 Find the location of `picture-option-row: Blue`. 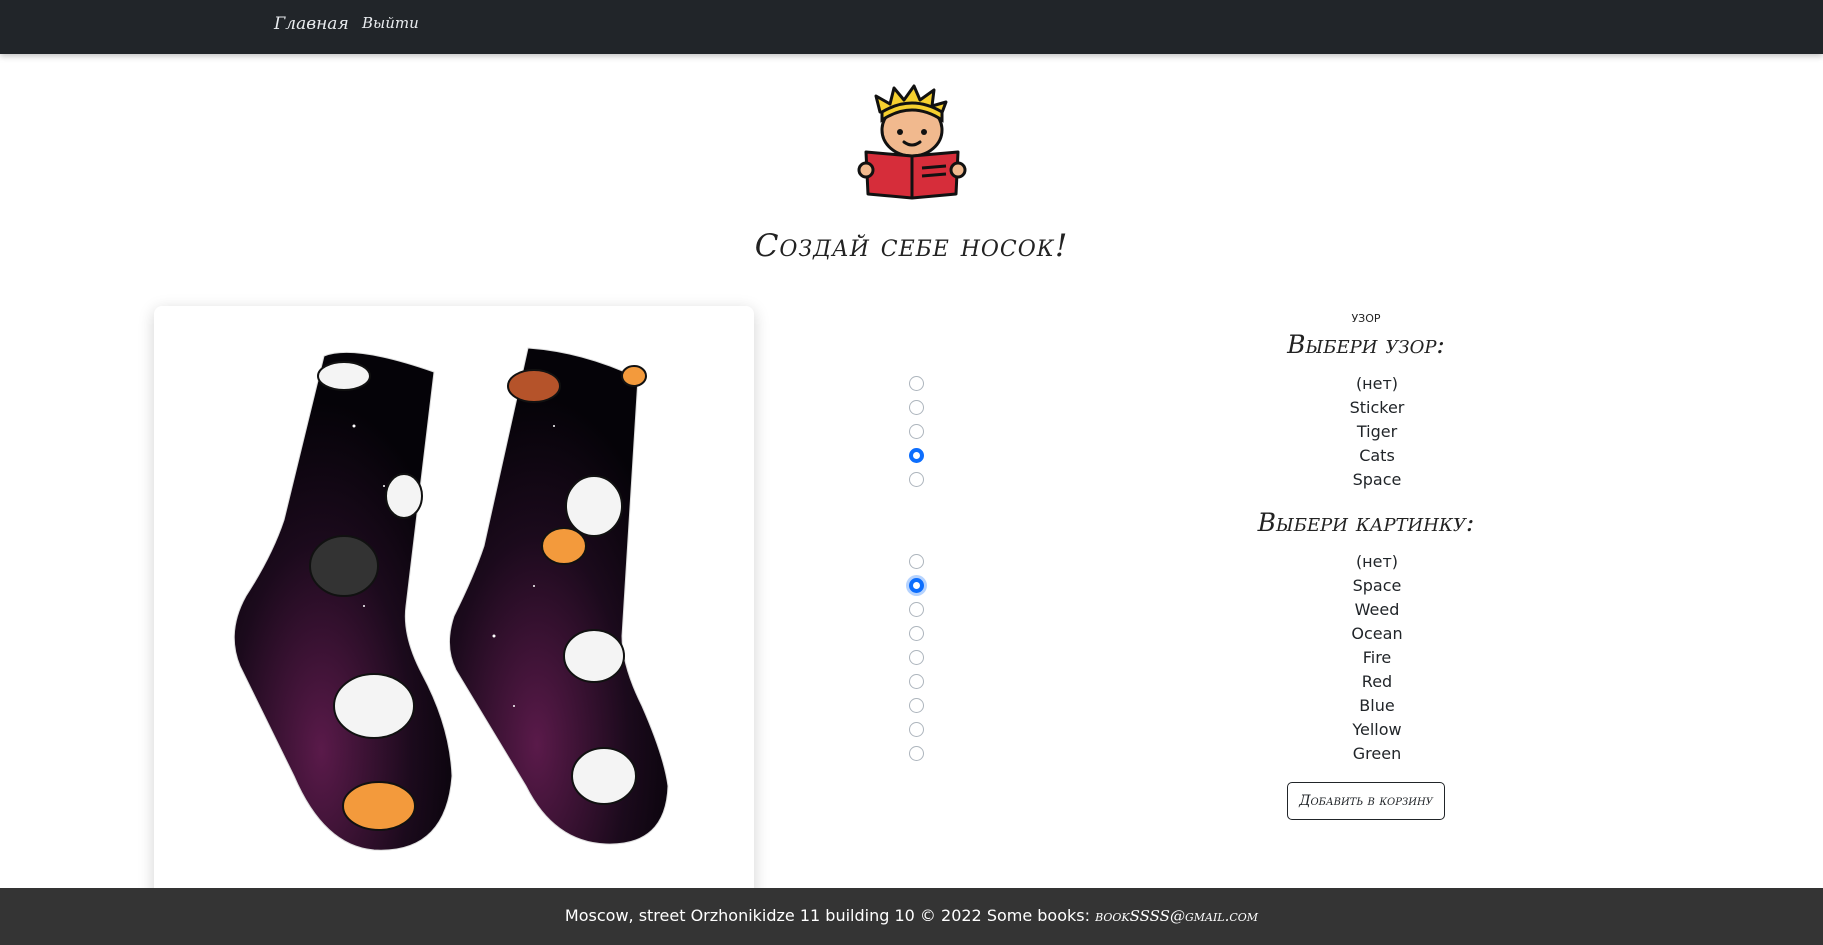

picture-option-row: Blue is located at coordinates (911, 706).